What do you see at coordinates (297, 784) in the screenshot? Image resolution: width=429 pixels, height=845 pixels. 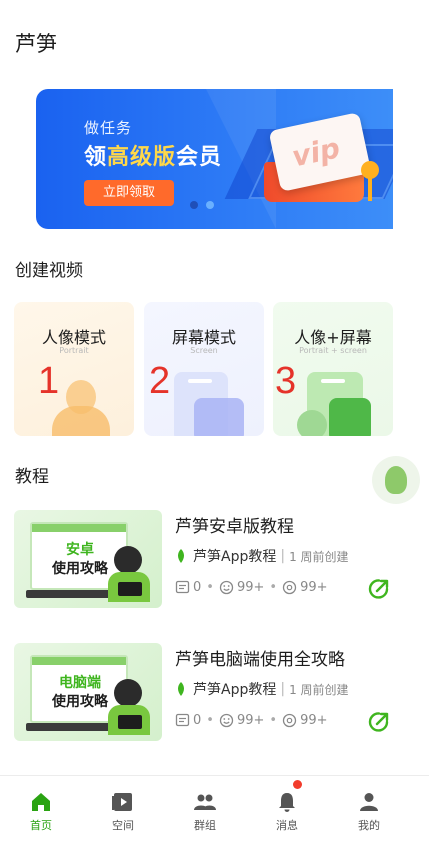 I see `notification-badge` at bounding box center [297, 784].